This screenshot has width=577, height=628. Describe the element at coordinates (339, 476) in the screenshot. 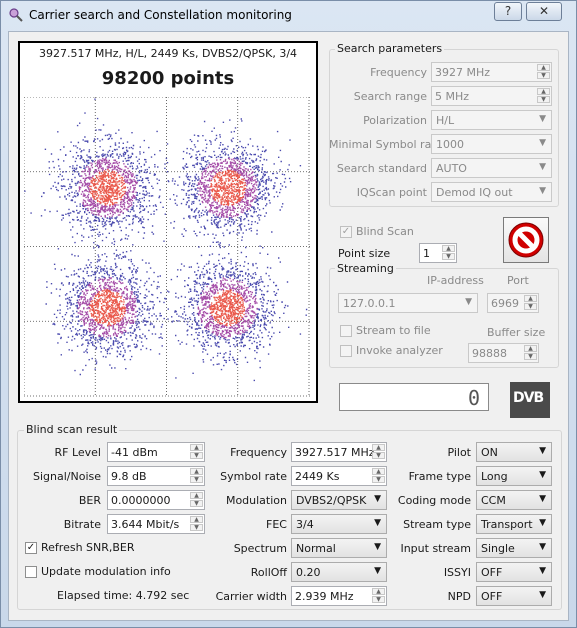

I see `symbol-rate-field: 2449 Ks ▲ ▼` at that location.